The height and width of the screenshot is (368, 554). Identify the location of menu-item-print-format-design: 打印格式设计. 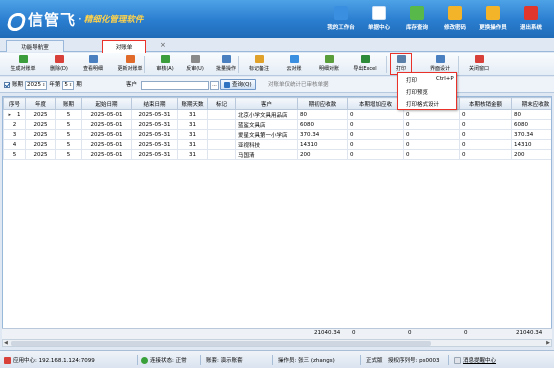
(422, 104).